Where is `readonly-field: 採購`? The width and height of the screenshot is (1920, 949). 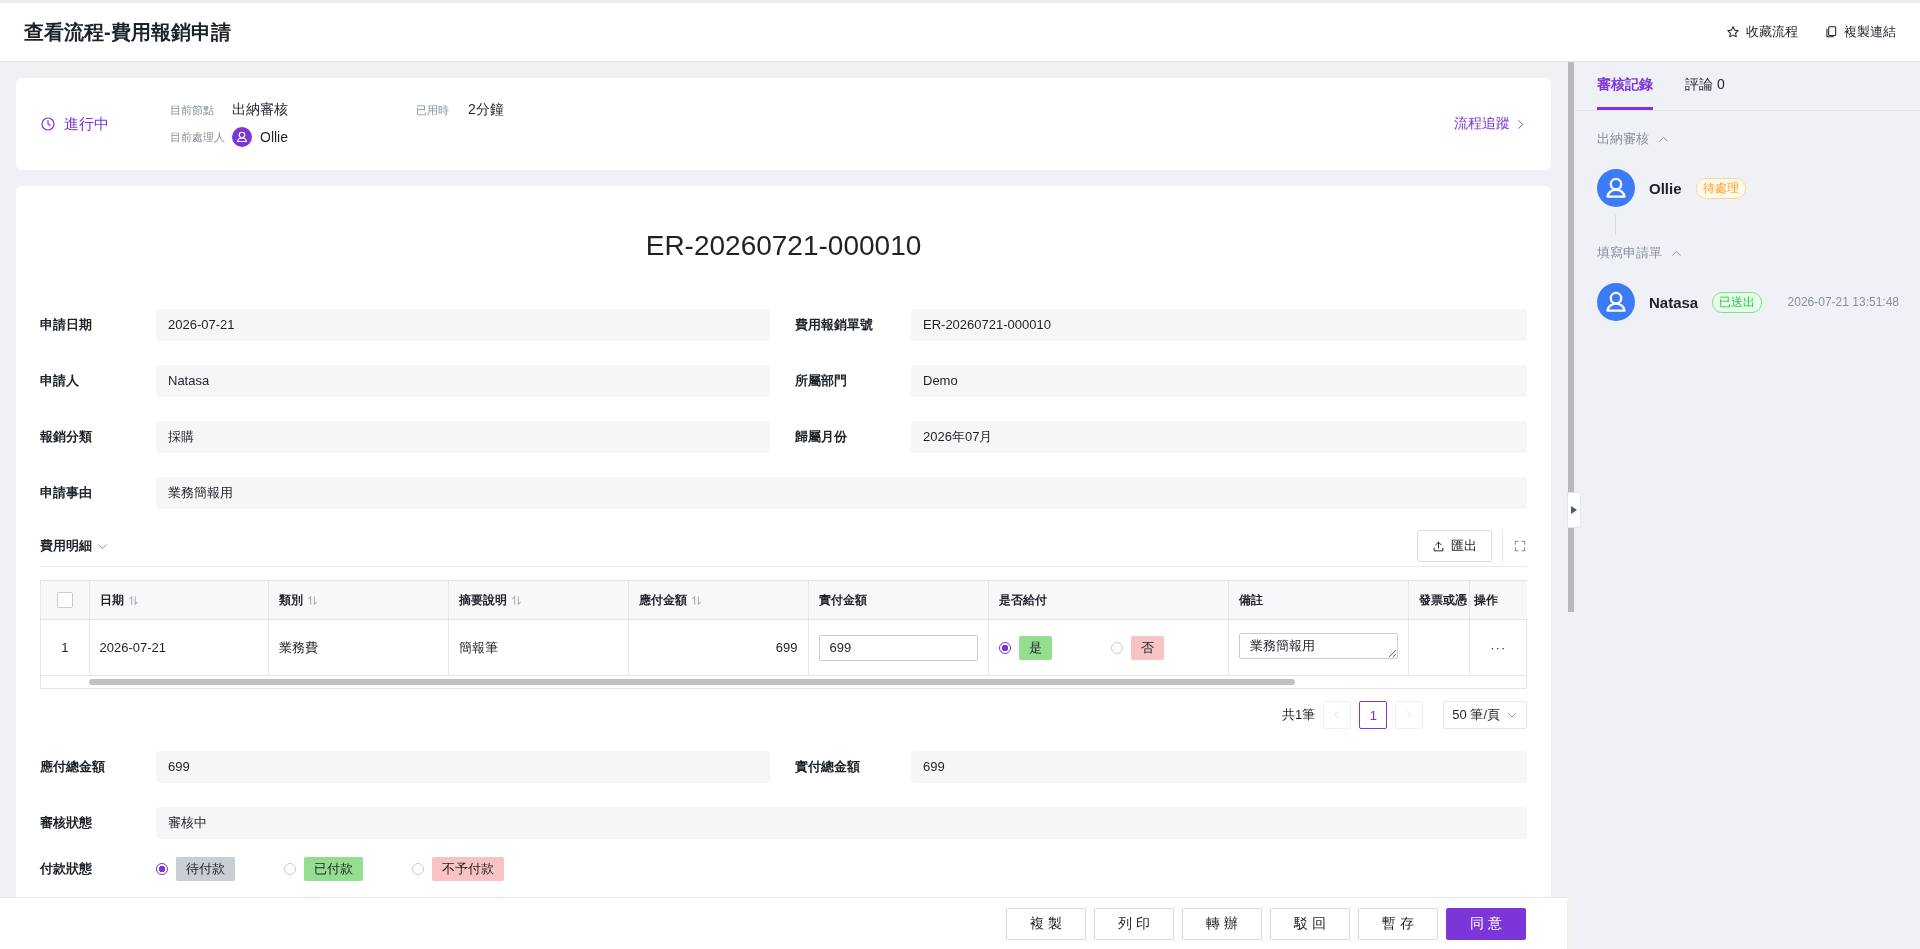
readonly-field: 採購 is located at coordinates (463, 437).